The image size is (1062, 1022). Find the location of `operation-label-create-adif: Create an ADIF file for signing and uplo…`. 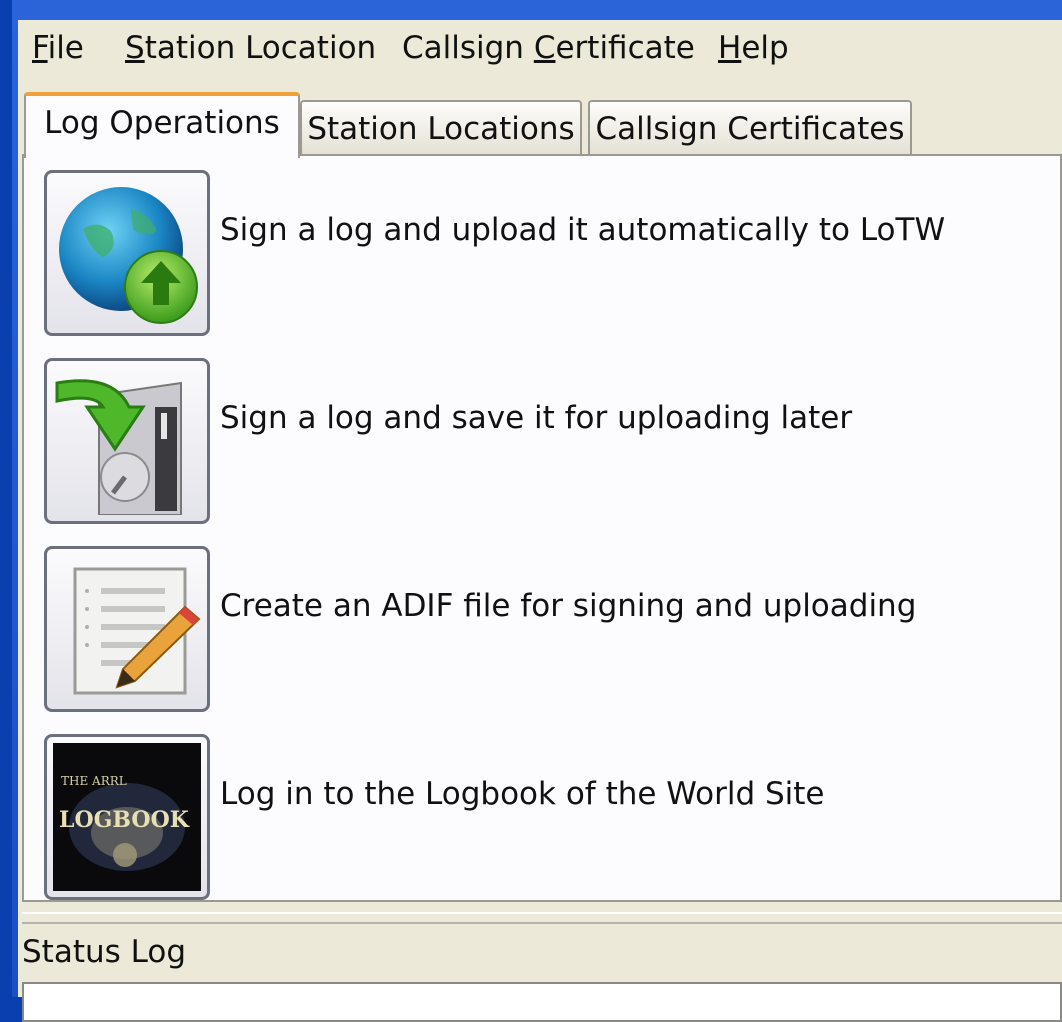

operation-label-create-adif: Create an ADIF file for signing and uplo… is located at coordinates (568, 606).